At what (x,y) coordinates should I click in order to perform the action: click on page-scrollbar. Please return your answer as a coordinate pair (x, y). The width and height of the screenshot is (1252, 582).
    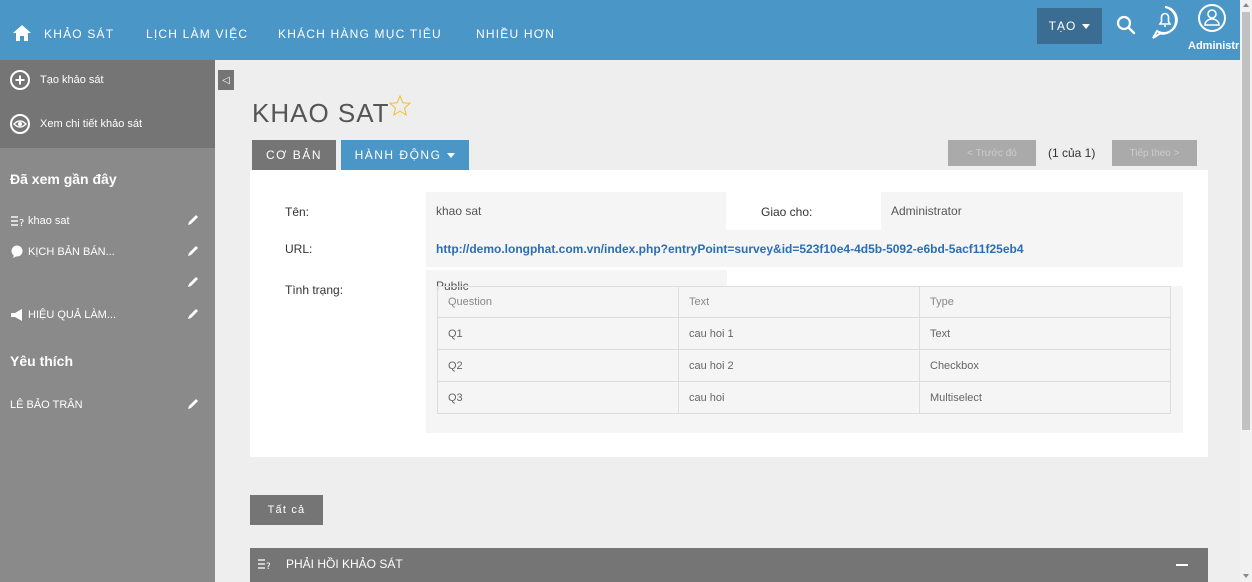
    Looking at the image, I should click on (1246, 291).